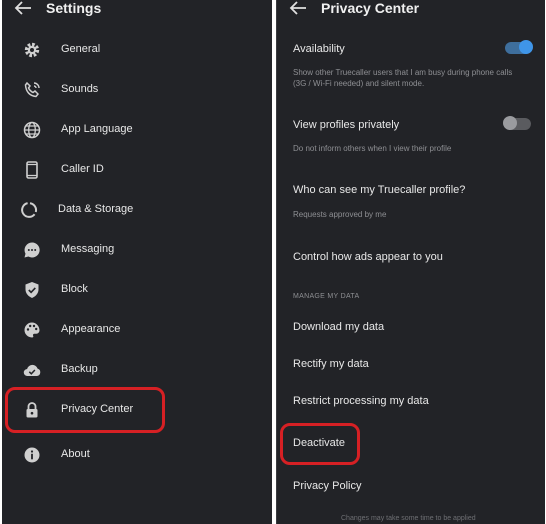 The image size is (546, 524). What do you see at coordinates (137, 250) in the screenshot?
I see `settings-item-messaging: Messaging` at bounding box center [137, 250].